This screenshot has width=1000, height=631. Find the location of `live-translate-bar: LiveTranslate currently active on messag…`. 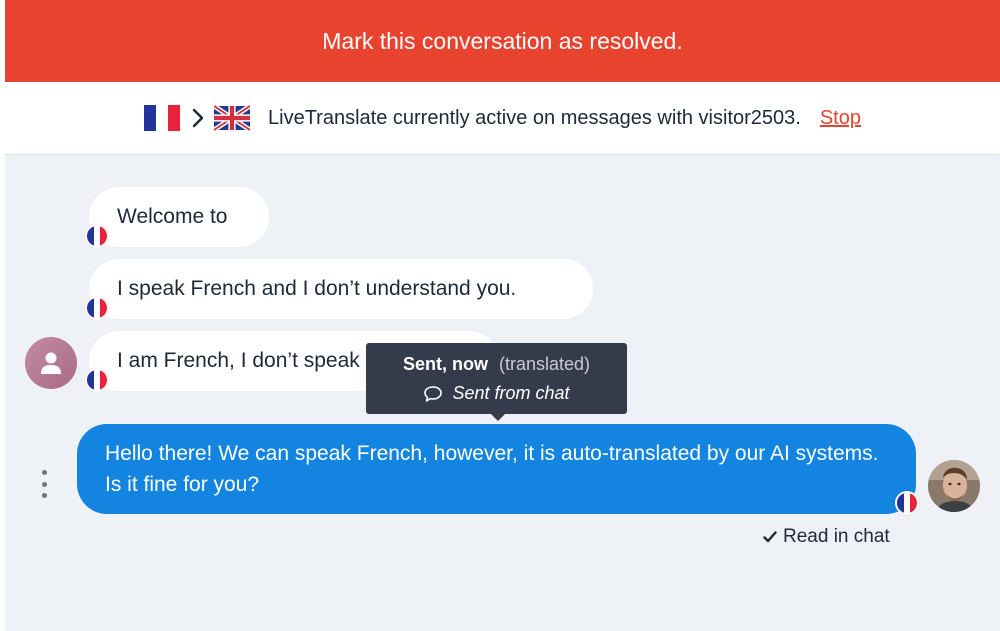

live-translate-bar: LiveTranslate currently active on messag… is located at coordinates (502, 118).